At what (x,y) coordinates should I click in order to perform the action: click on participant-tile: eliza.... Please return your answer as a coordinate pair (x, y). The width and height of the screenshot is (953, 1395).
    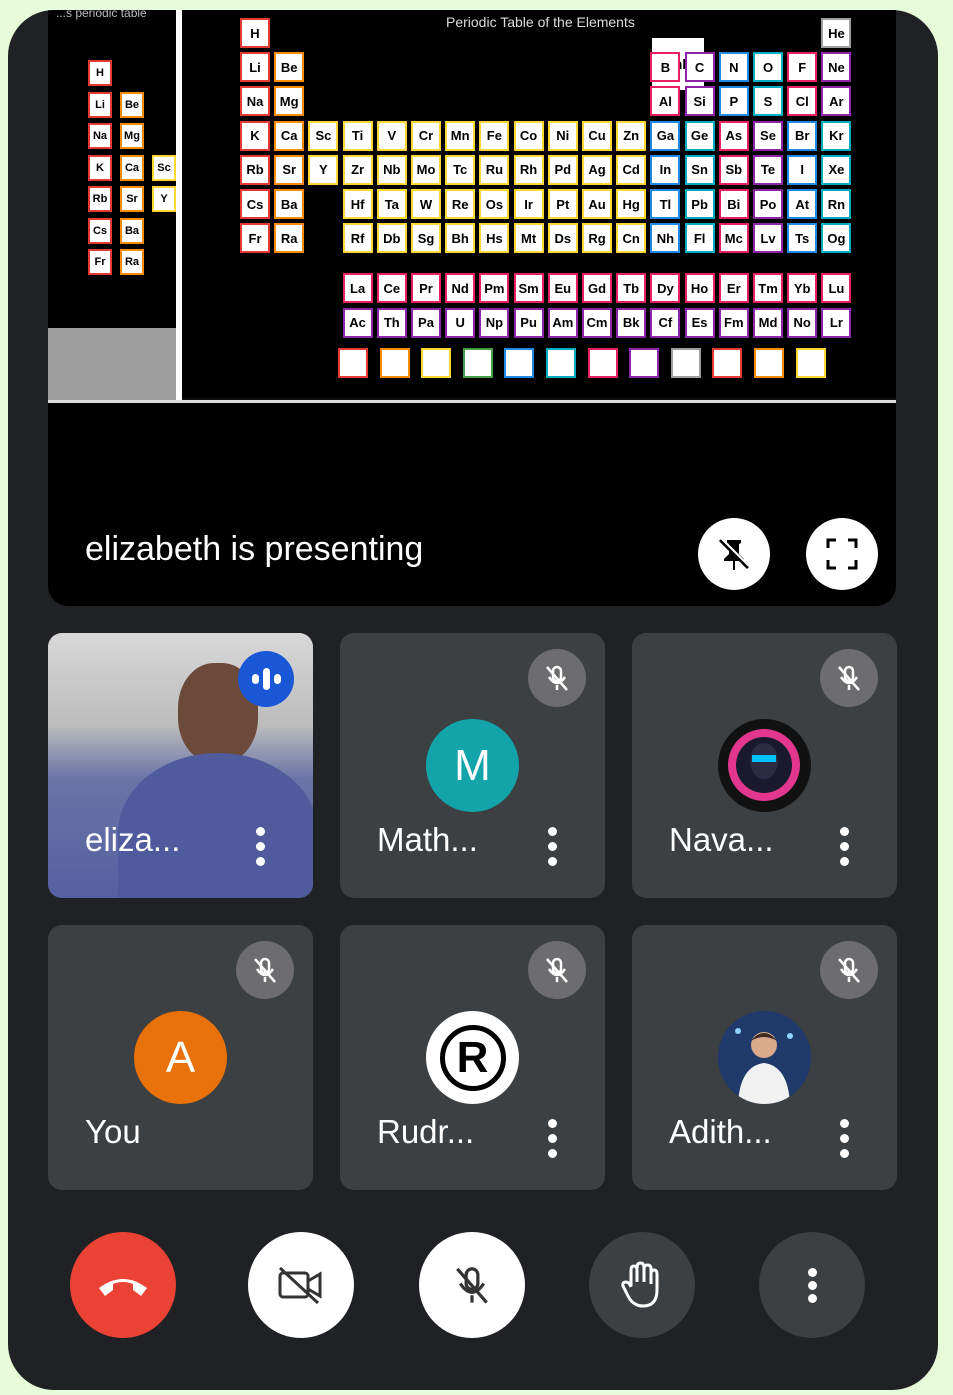
    Looking at the image, I should click on (180, 765).